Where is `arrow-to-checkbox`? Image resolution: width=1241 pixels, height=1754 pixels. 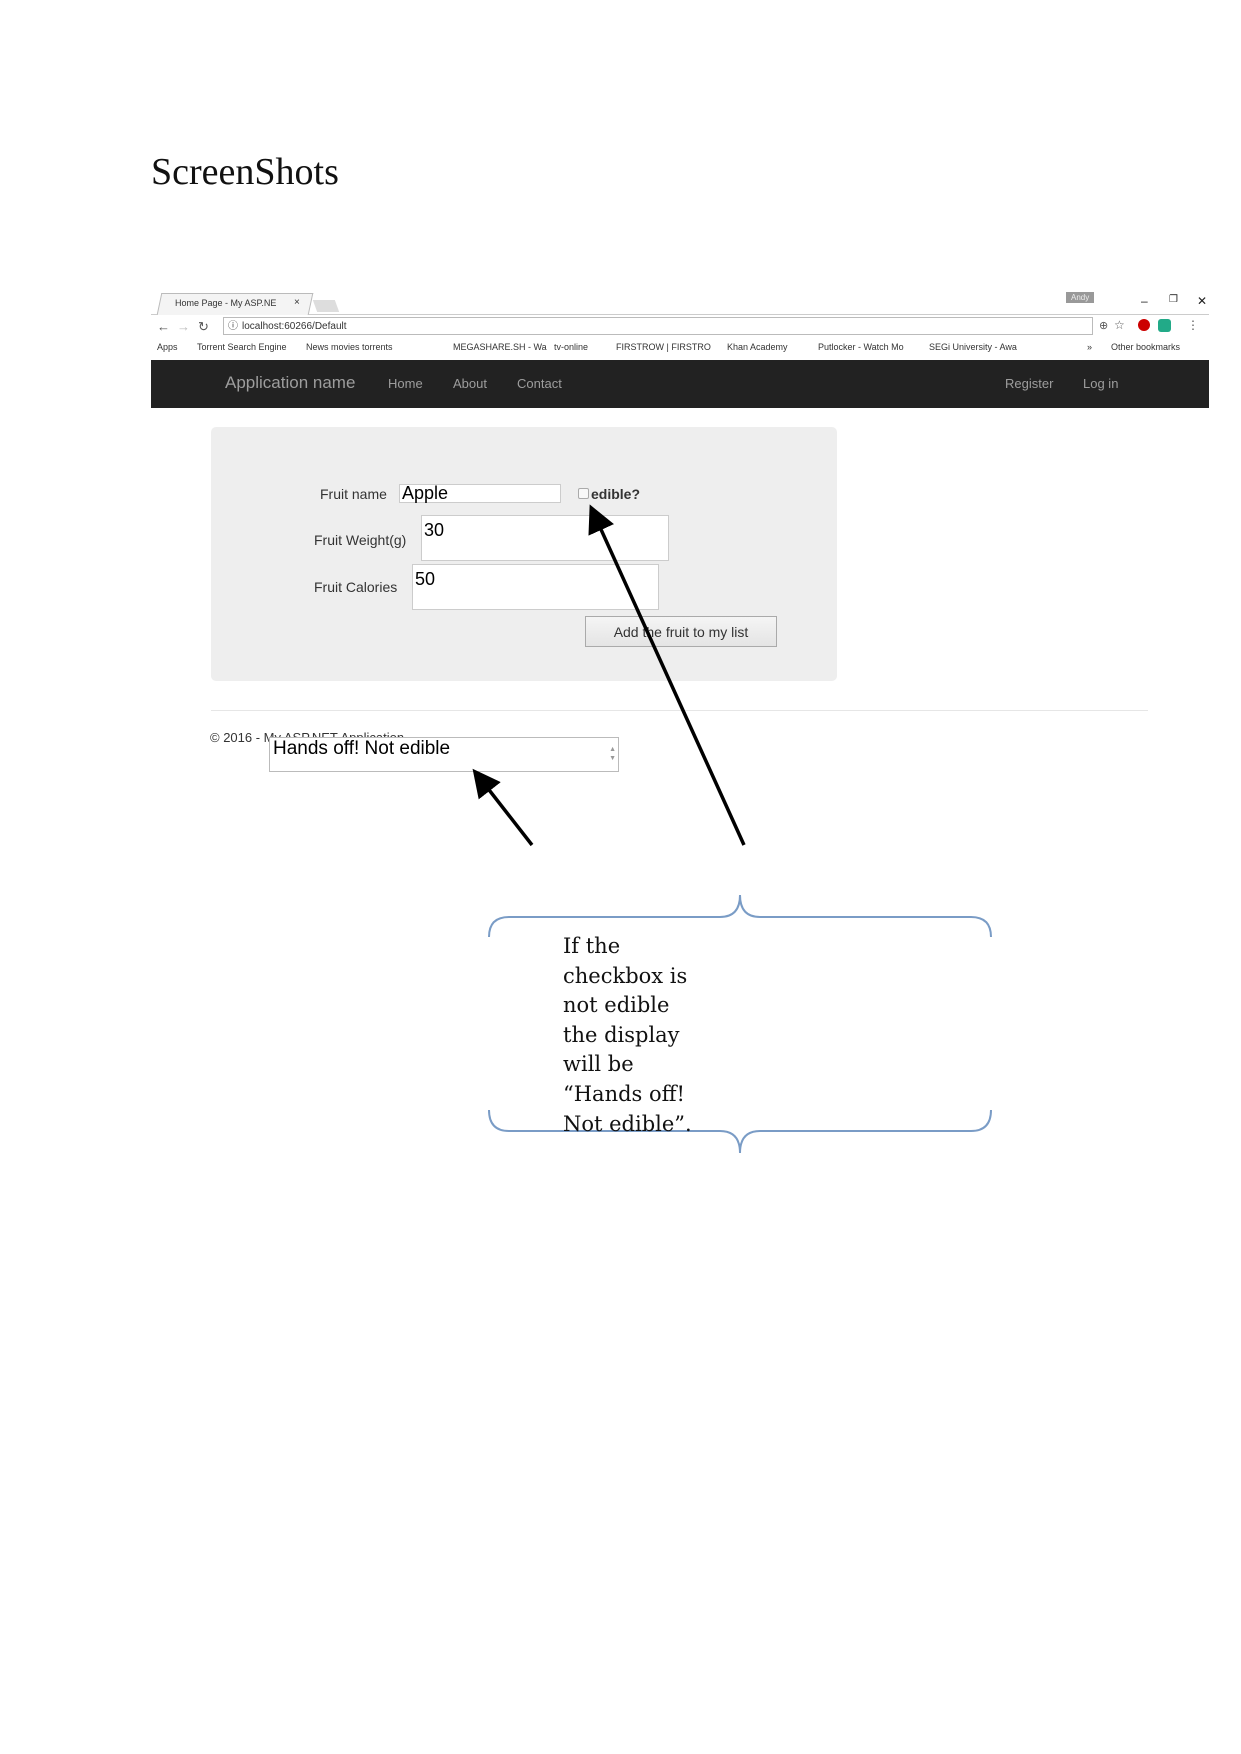 arrow-to-checkbox is located at coordinates (667, 675).